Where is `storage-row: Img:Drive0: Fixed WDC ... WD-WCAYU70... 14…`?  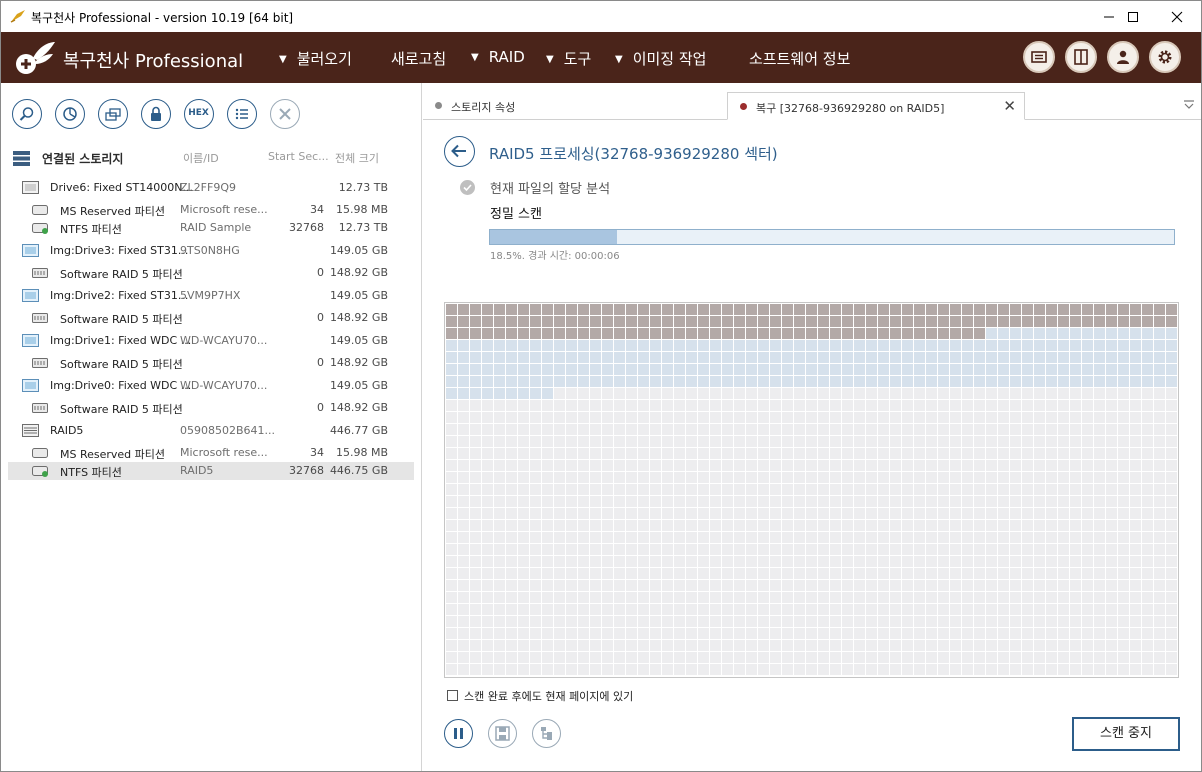 storage-row: Img:Drive0: Fixed WDC ... WD-WCAYU70... 14… is located at coordinates (211, 386).